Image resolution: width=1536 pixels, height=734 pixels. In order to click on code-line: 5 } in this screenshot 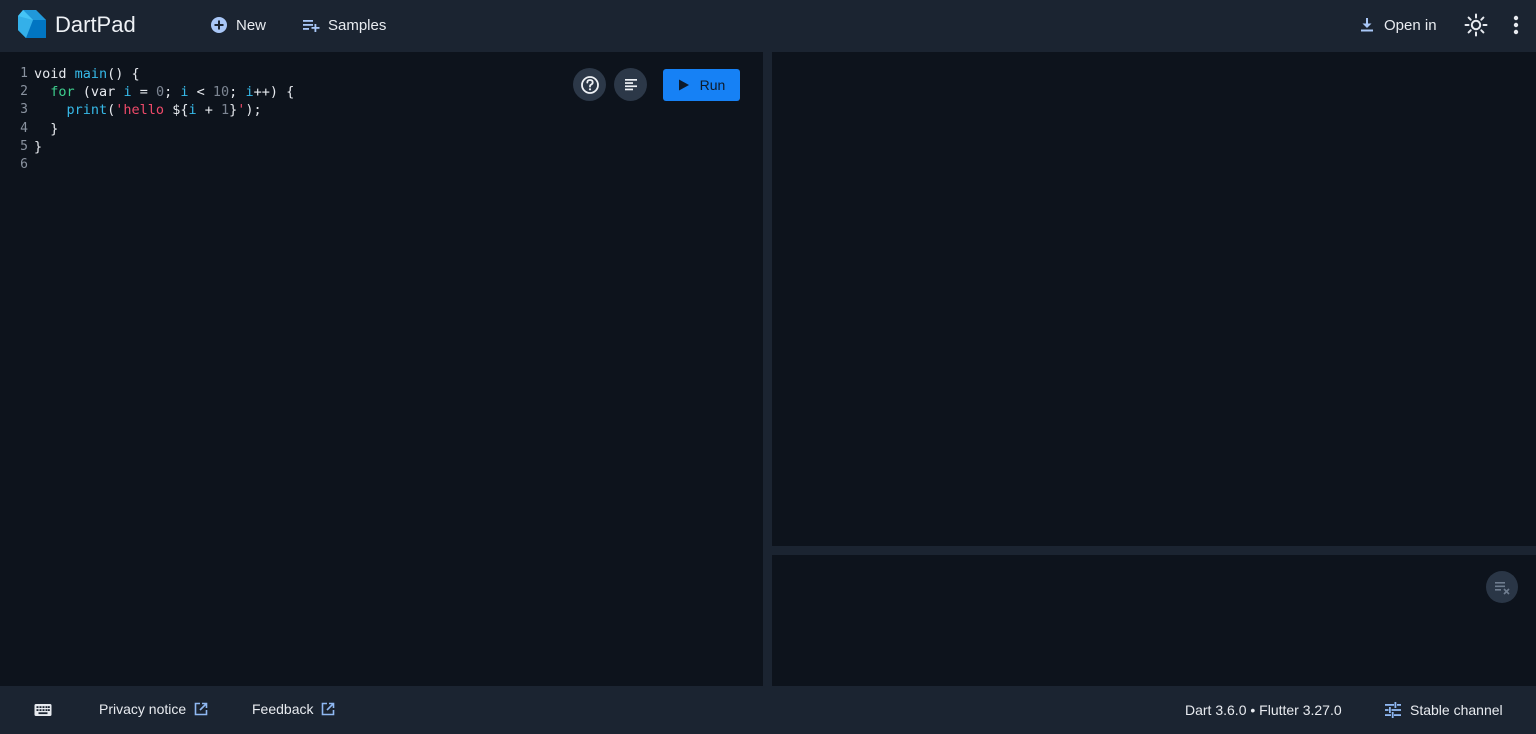, I will do `click(147, 147)`.